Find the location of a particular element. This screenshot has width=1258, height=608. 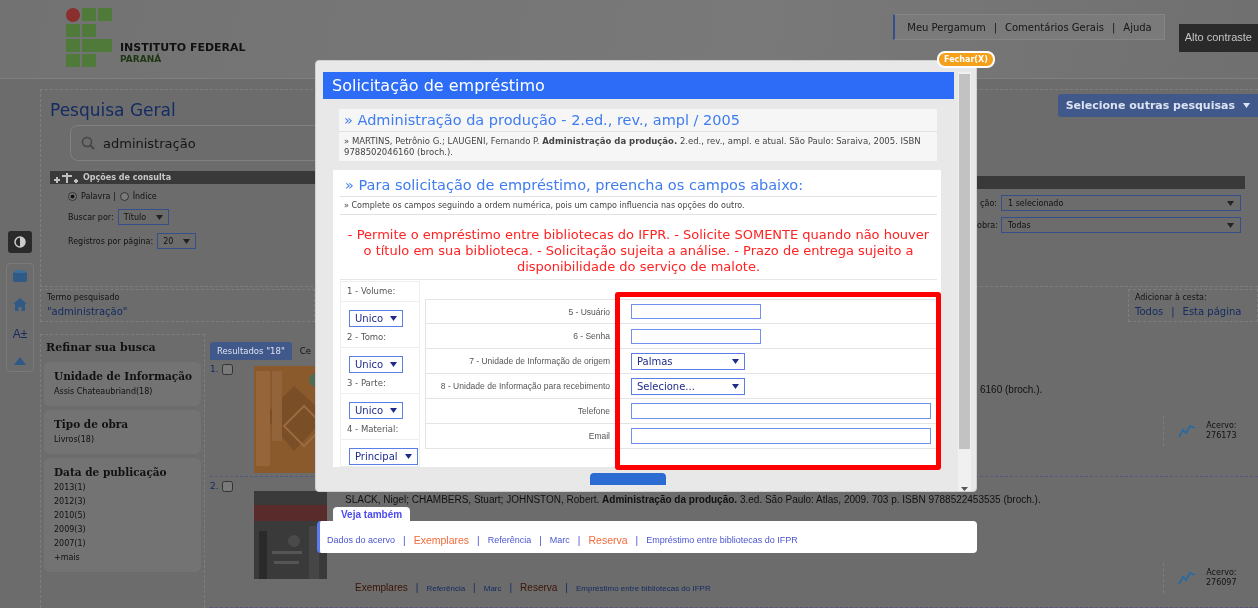

acervo-number: 276173 is located at coordinates (1221, 436).